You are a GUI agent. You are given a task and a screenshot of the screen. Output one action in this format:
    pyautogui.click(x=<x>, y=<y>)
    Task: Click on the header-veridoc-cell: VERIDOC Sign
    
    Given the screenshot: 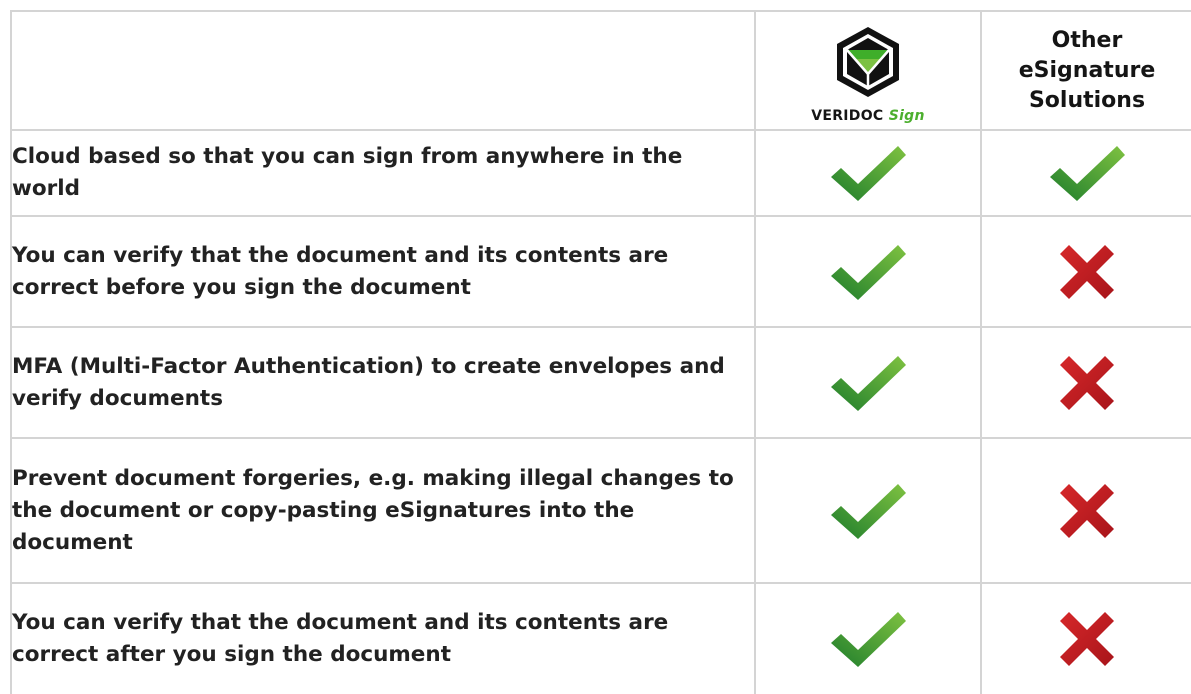 What is the action you would take?
    pyautogui.click(x=868, y=70)
    